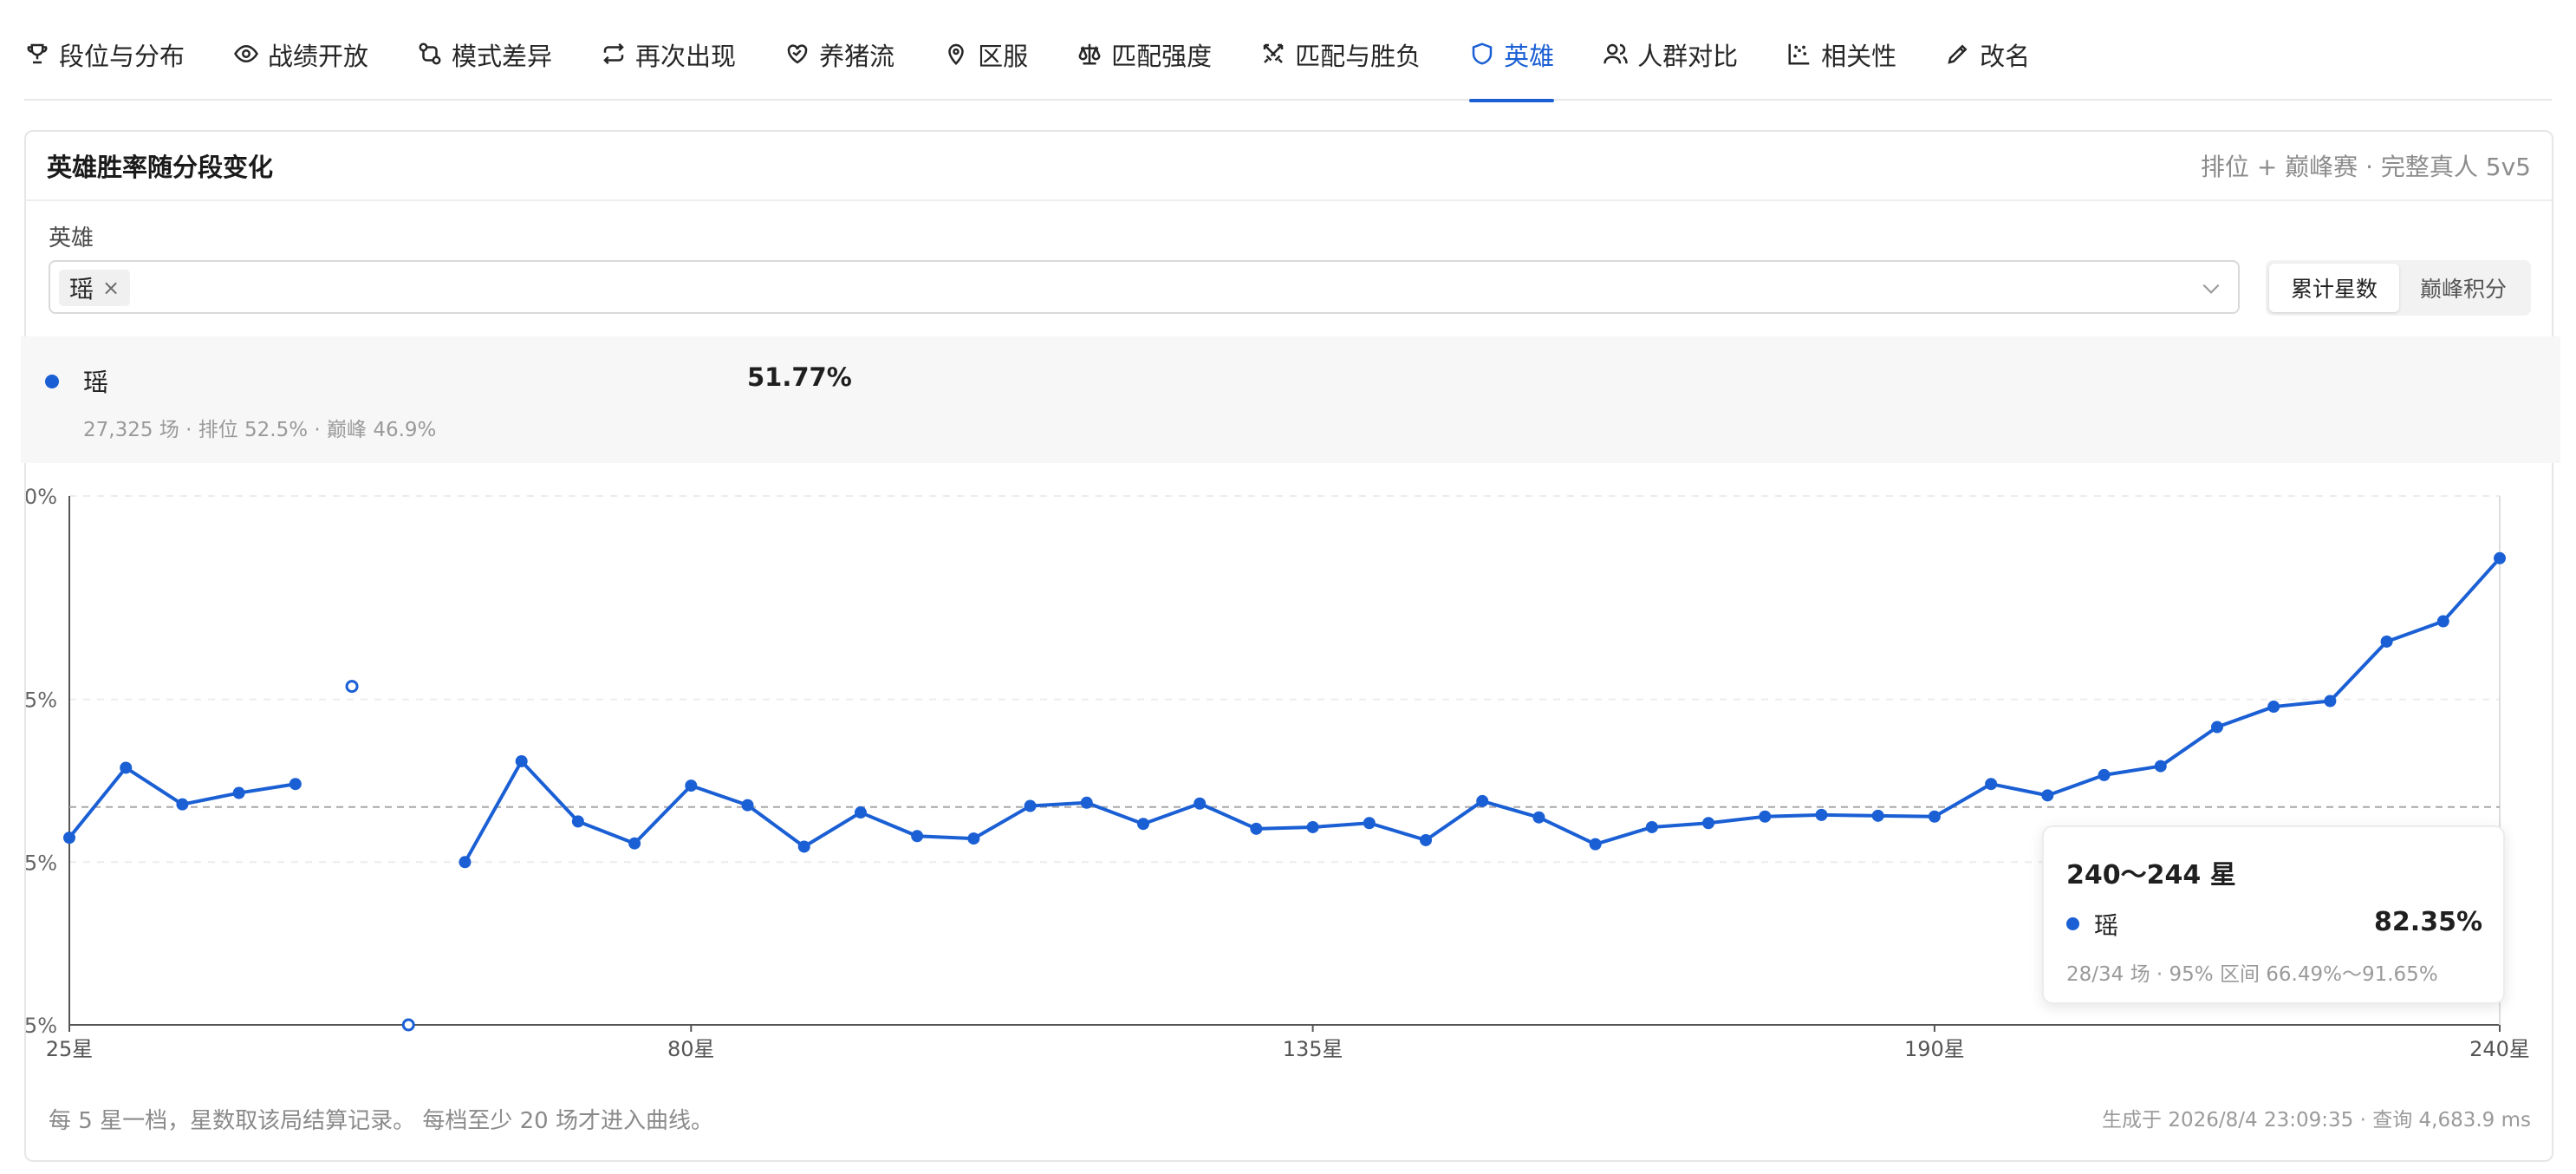 The width and height of the screenshot is (2576, 1174). What do you see at coordinates (2316, 1120) in the screenshot?
I see `footer-meta: 生成于 2026/8/4 23:09:35 · 查询 4,683.9 ms` at bounding box center [2316, 1120].